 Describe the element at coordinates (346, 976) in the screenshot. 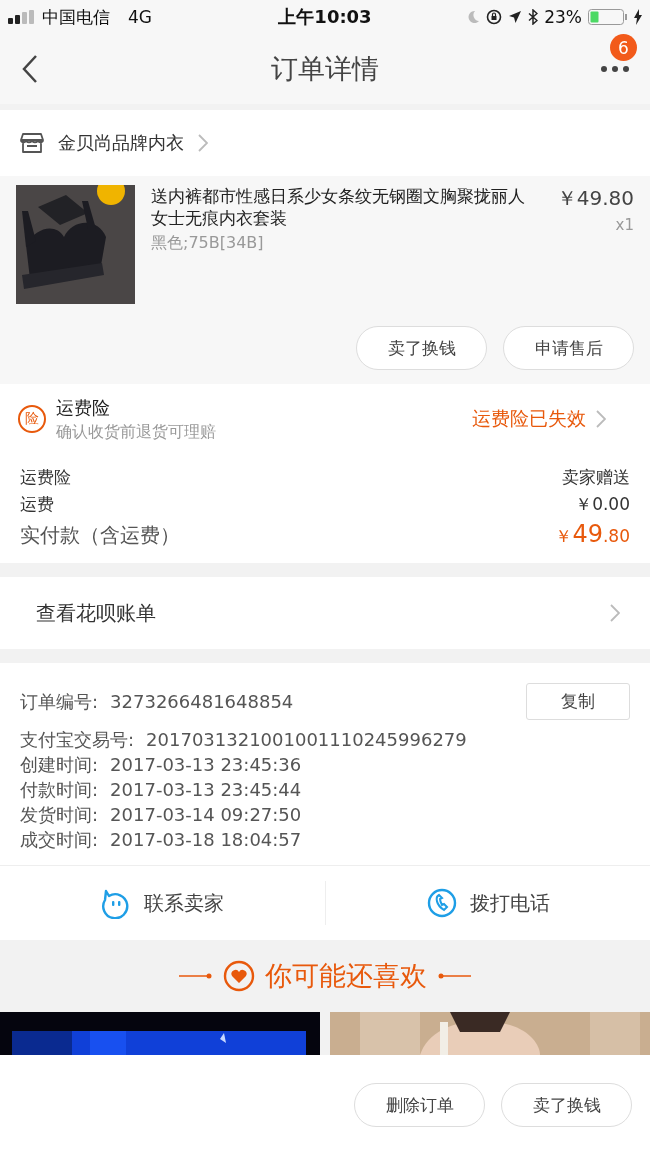

I see `recommend-title: 你可能还喜欢` at that location.